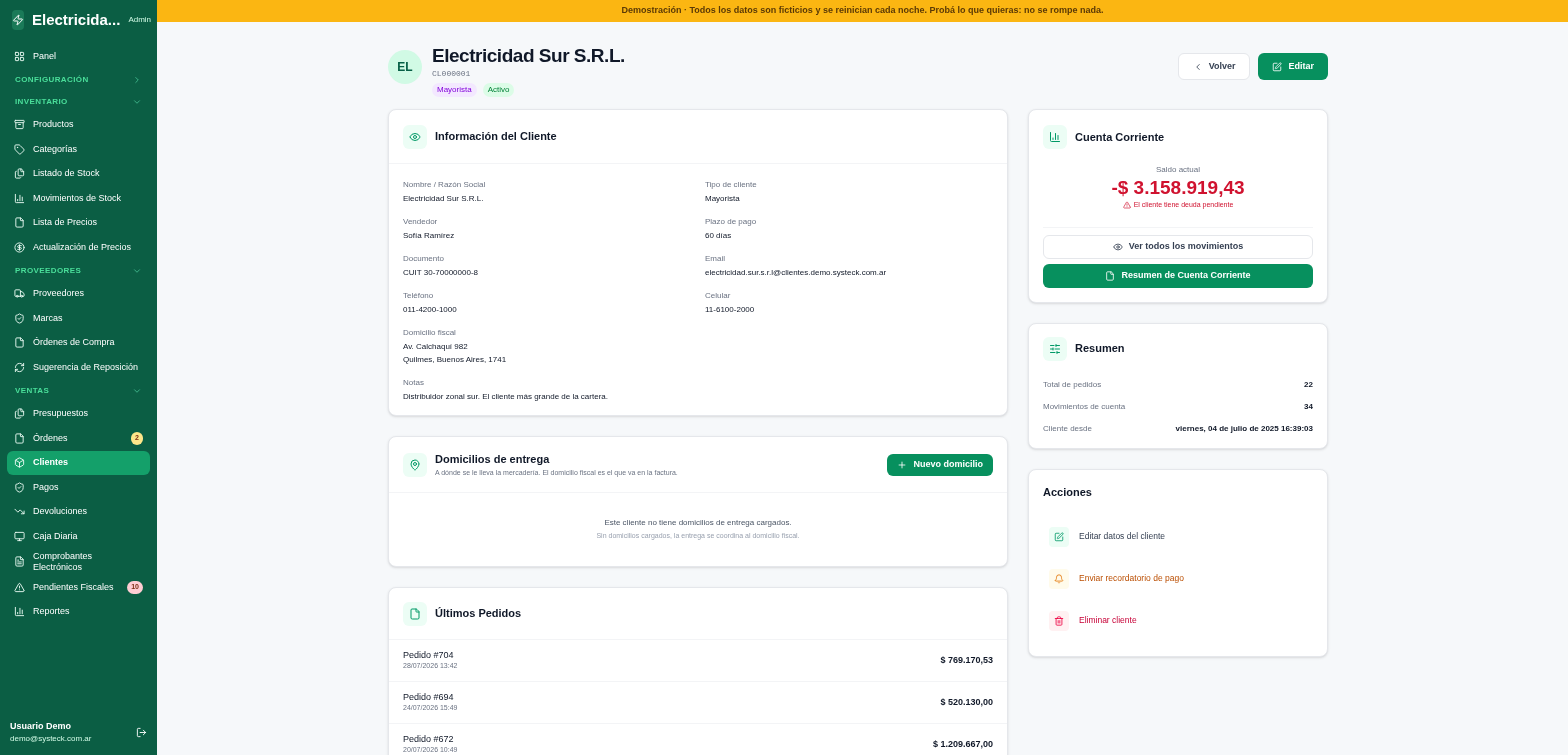 This screenshot has height=755, width=1568. I want to click on field-label: Notas, so click(414, 383).